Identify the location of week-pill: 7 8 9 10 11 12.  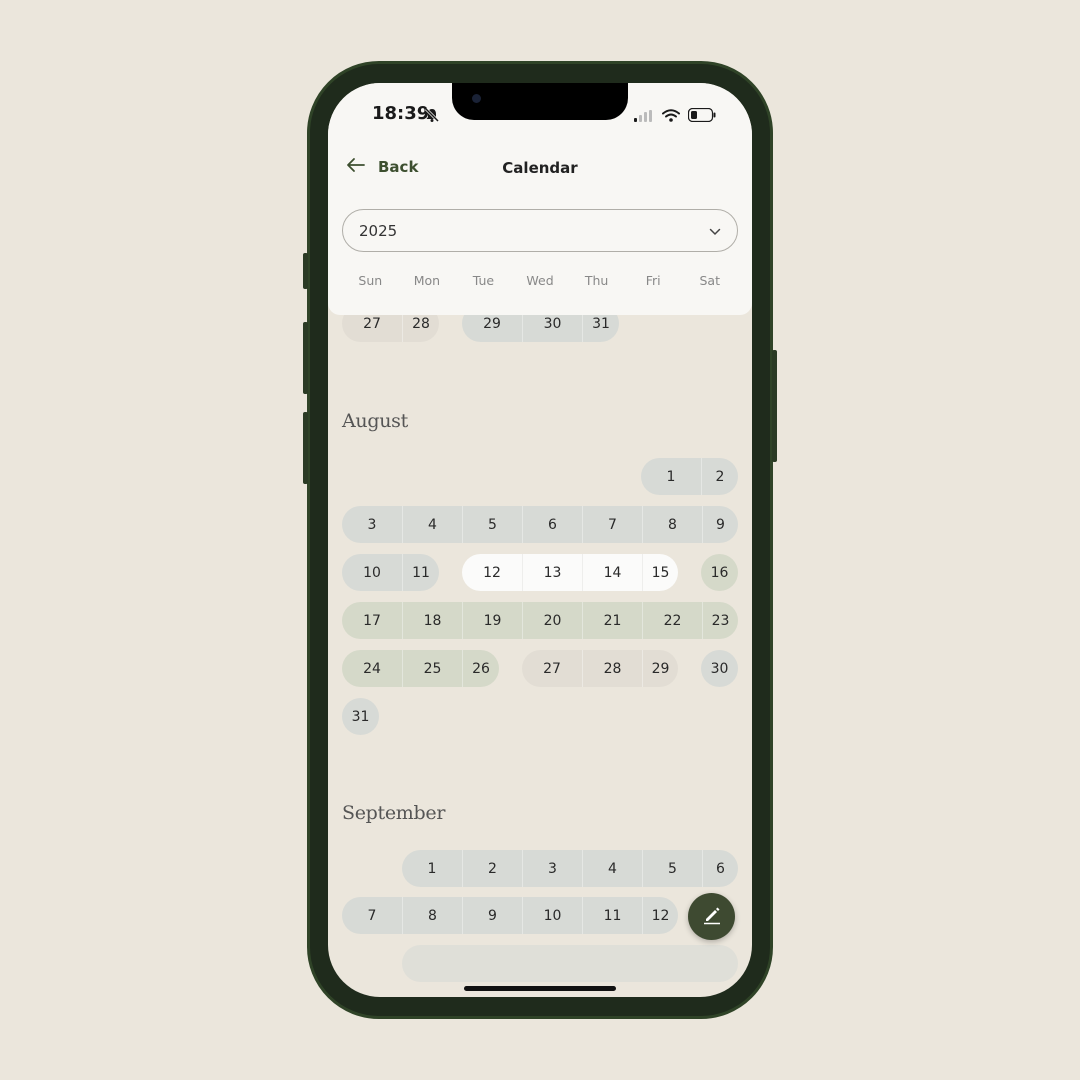
(510, 915).